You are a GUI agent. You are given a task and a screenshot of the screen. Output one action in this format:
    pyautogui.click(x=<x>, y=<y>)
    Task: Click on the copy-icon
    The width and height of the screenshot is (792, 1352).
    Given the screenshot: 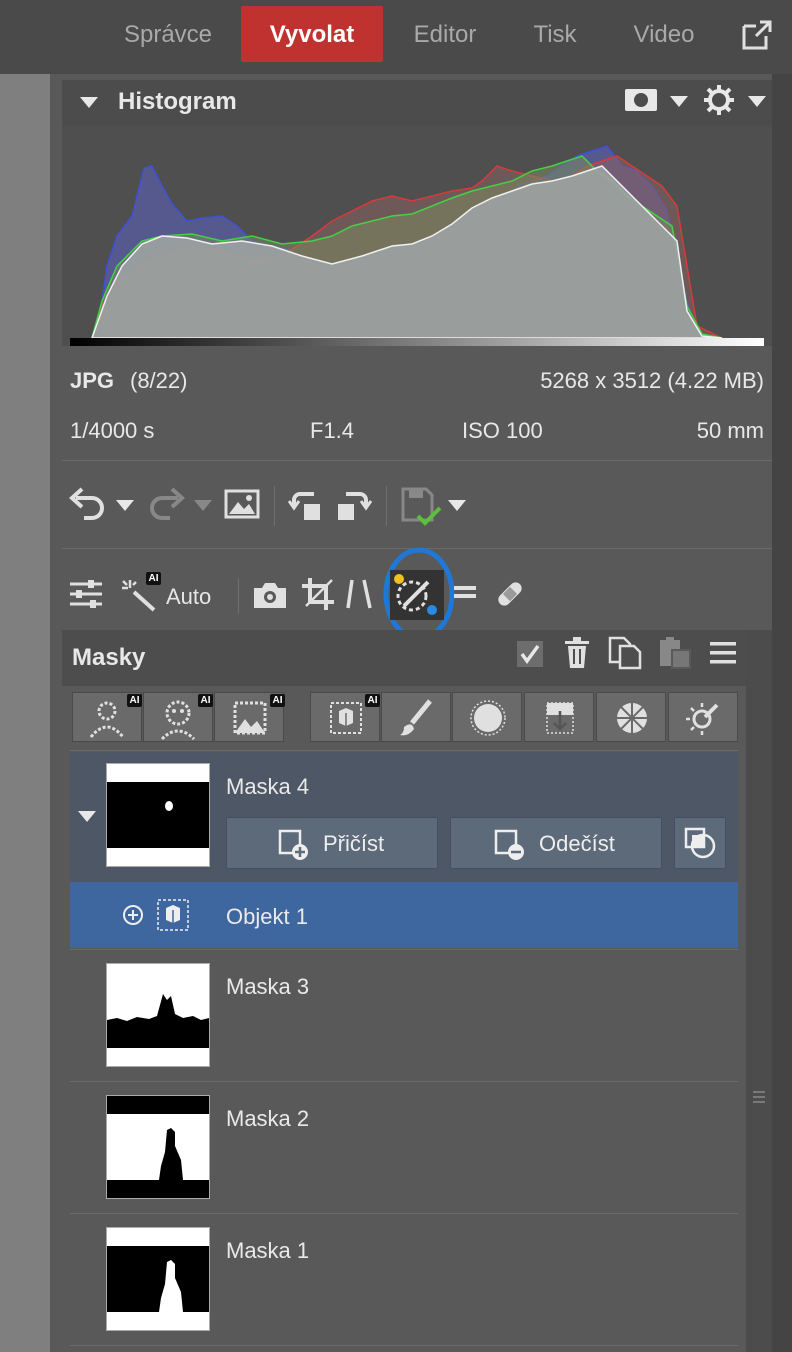 What is the action you would take?
    pyautogui.click(x=625, y=653)
    